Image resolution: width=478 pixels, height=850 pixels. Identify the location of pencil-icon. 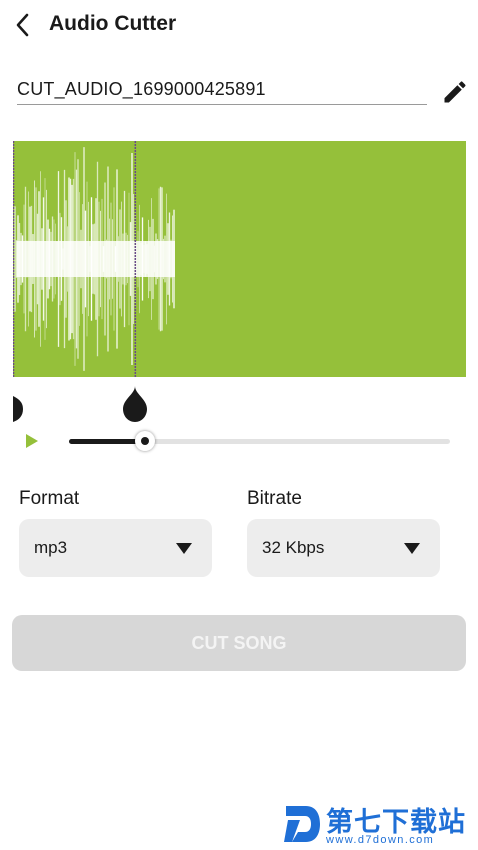
(455, 92).